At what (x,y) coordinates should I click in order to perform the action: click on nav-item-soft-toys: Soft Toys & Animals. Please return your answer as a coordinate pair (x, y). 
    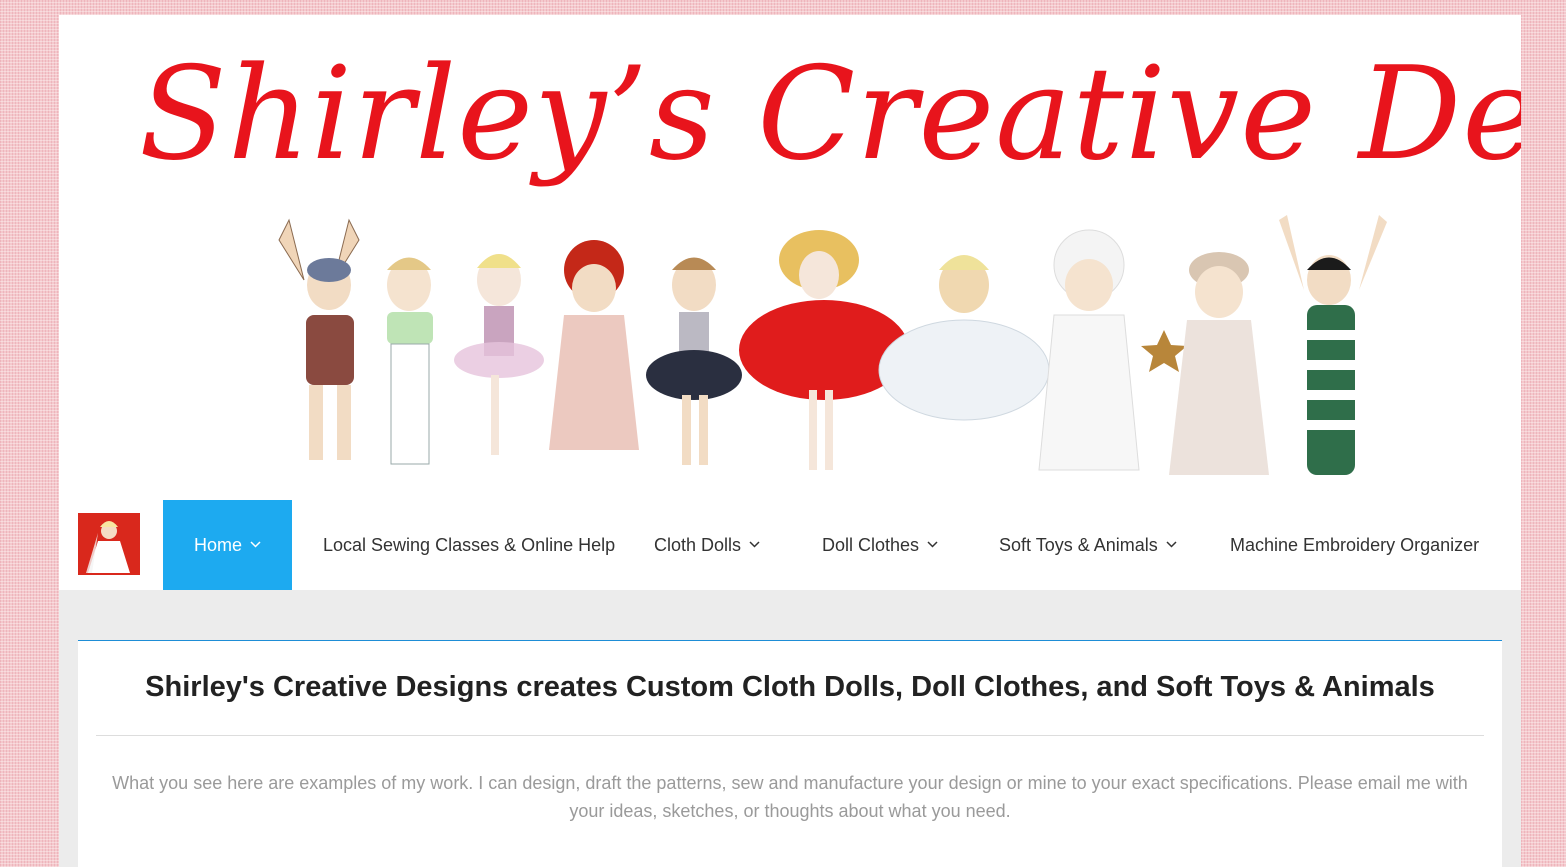
    Looking at the image, I should click on (1088, 545).